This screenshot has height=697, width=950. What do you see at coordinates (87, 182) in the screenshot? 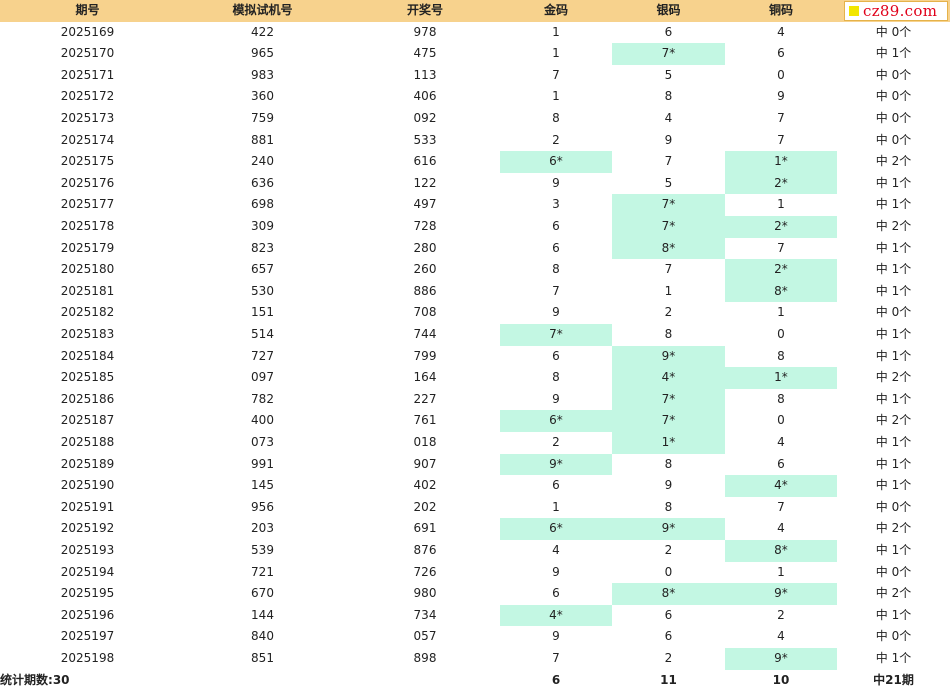
I see `row-issue-cell: 2025176` at bounding box center [87, 182].